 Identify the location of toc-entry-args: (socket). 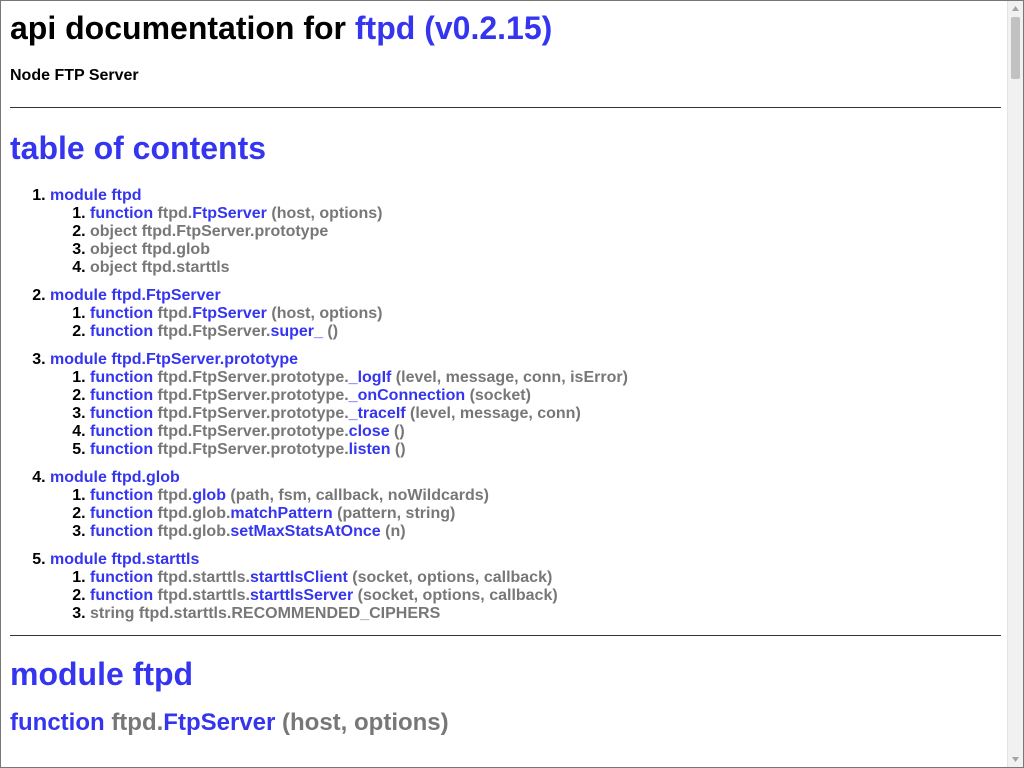
(500, 395).